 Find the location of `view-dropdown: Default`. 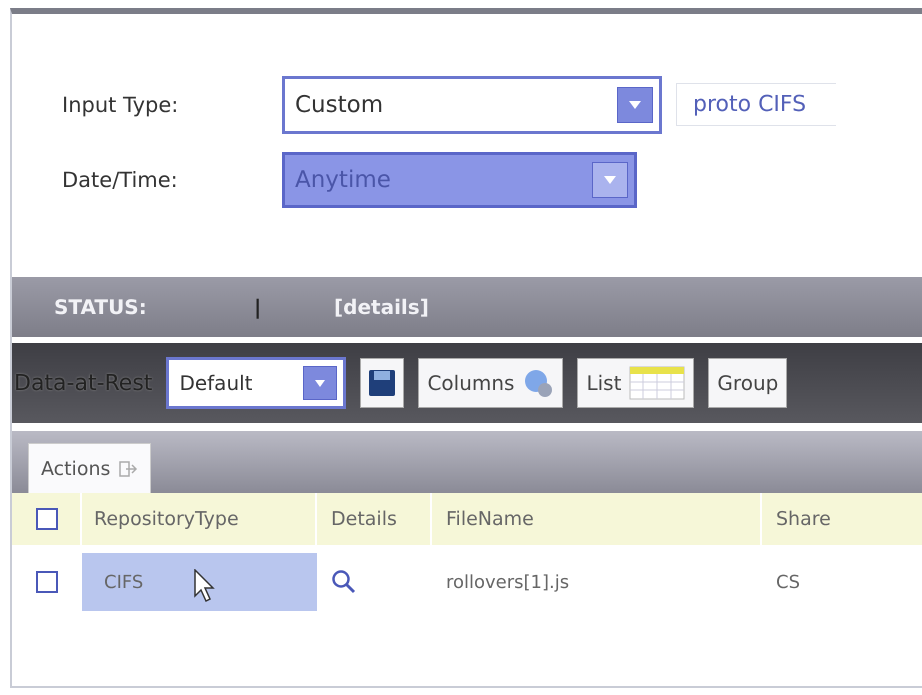

view-dropdown: Default is located at coordinates (256, 383).